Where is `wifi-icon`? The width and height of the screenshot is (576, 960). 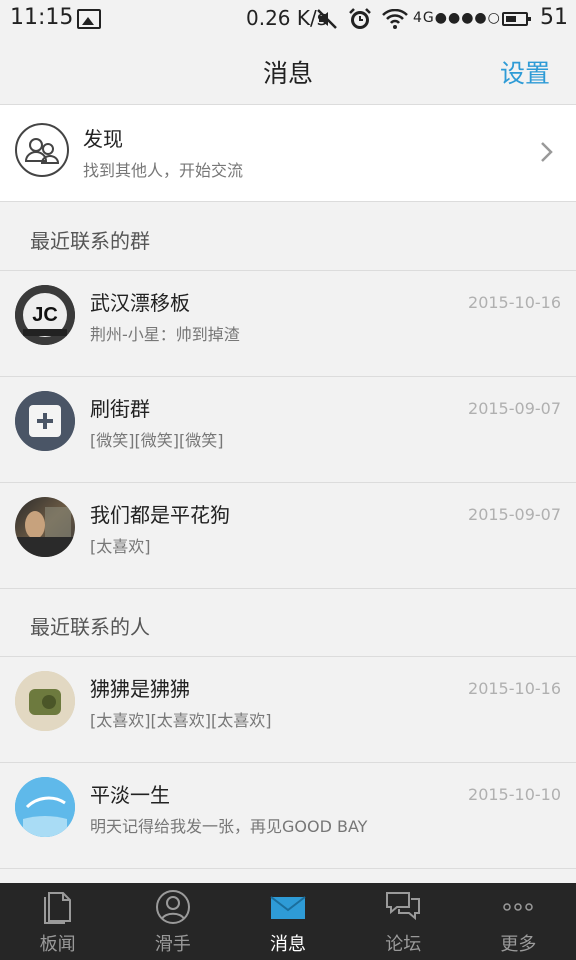
wifi-icon is located at coordinates (395, 19).